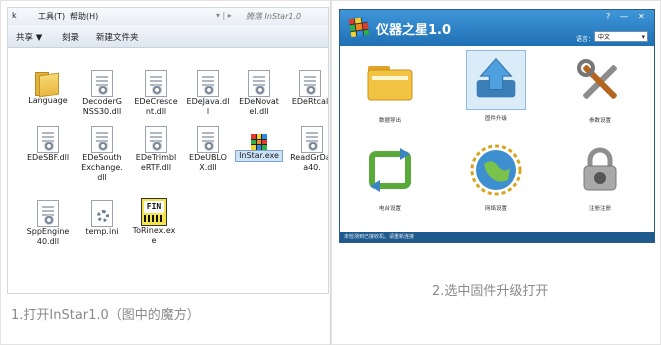  What do you see at coordinates (102, 231) in the screenshot?
I see `file-name: temp.ini` at bounding box center [102, 231].